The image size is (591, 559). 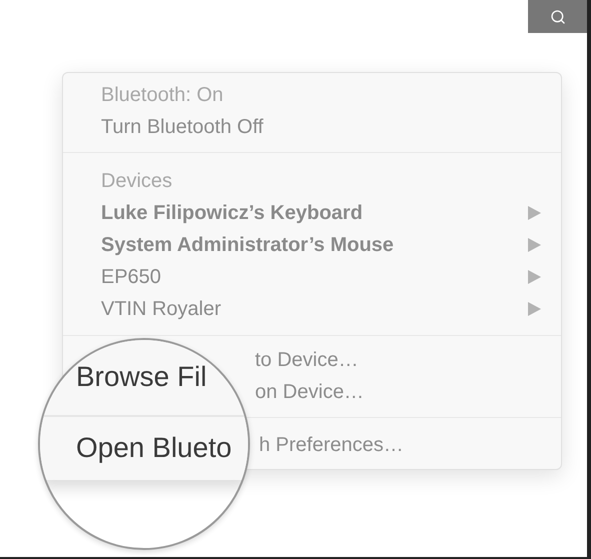 I want to click on search-icon, so click(x=558, y=16).